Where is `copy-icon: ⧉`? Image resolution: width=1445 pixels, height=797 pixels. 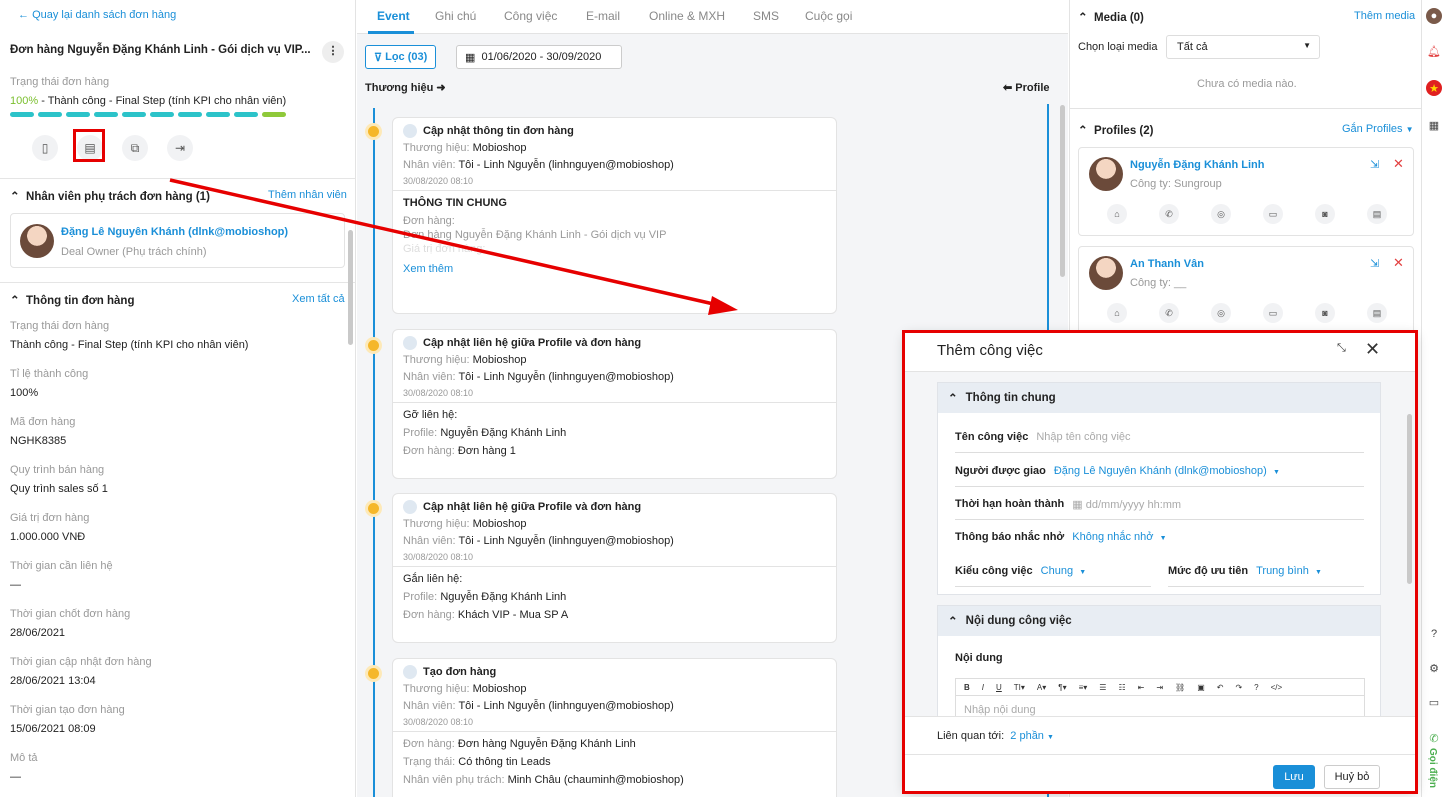 copy-icon: ⧉ is located at coordinates (135, 148).